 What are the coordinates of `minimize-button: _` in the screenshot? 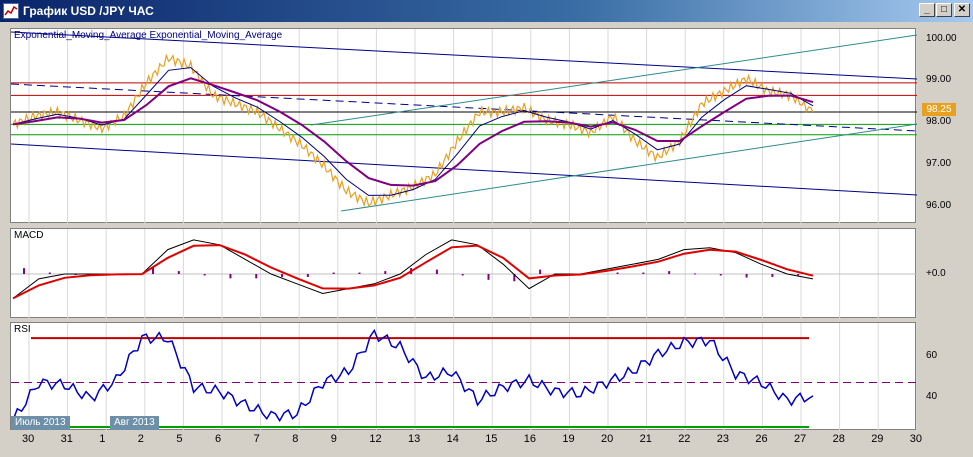 It's located at (927, 10).